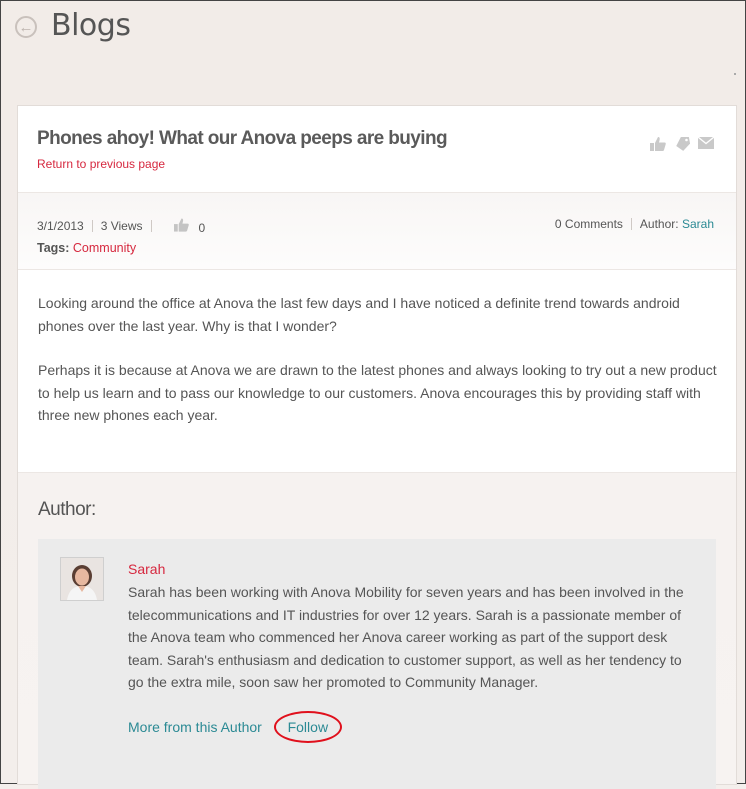  Describe the element at coordinates (658, 144) in the screenshot. I see `thumbs-up-icon` at that location.